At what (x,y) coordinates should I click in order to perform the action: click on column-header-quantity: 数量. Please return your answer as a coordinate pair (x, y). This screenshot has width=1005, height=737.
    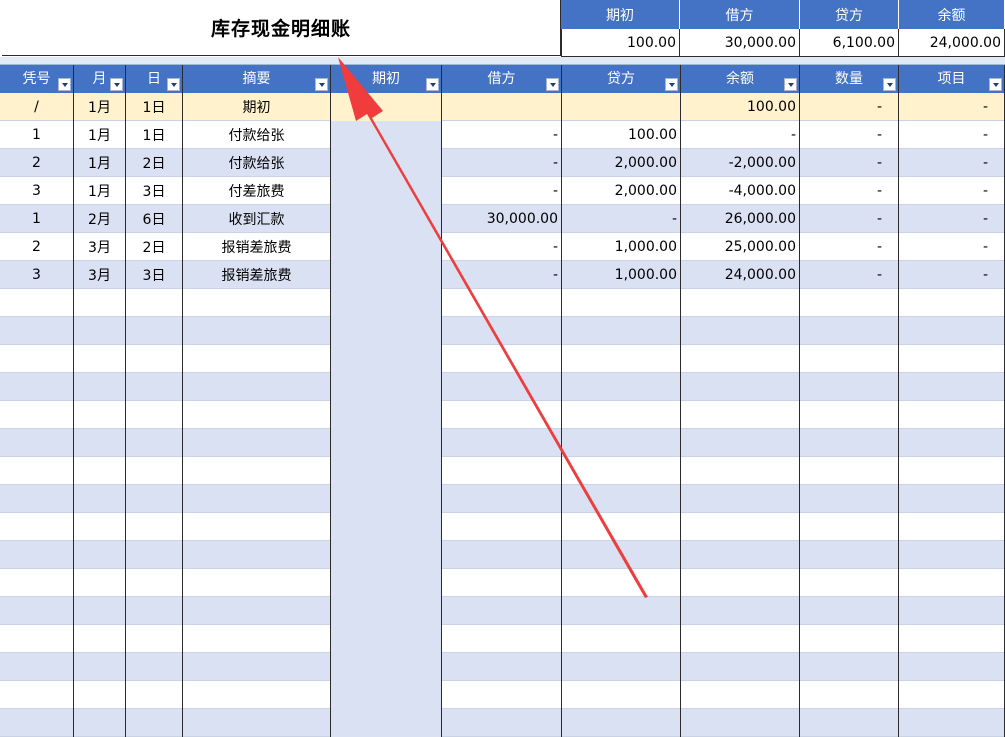
    Looking at the image, I should click on (849, 79).